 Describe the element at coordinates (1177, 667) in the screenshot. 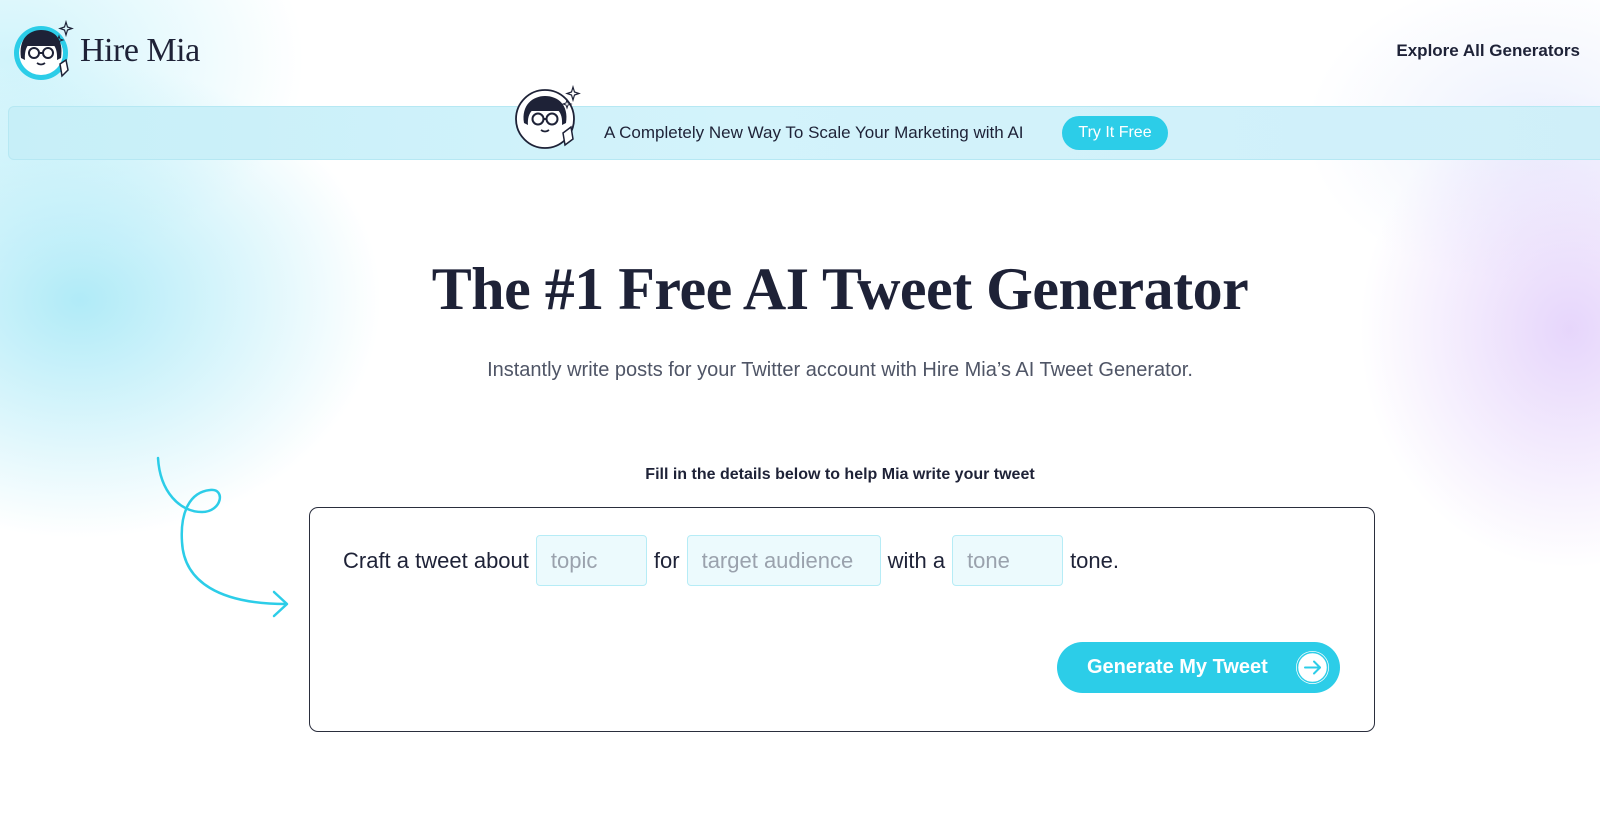

I see `generate-tweet-label: Generate My Tweet` at that location.